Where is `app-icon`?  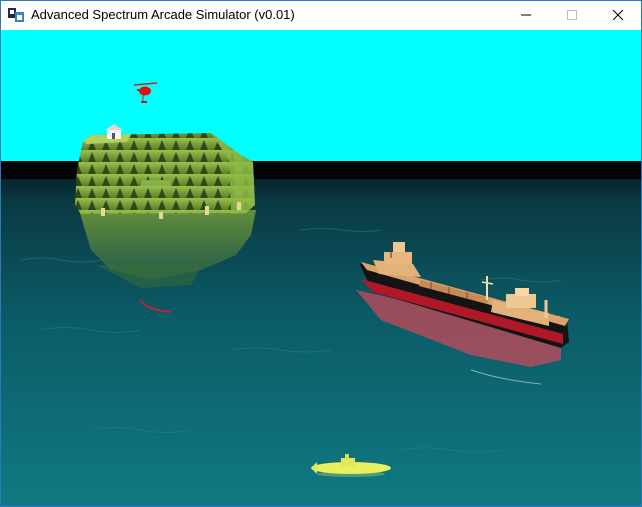
app-icon is located at coordinates (16, 15).